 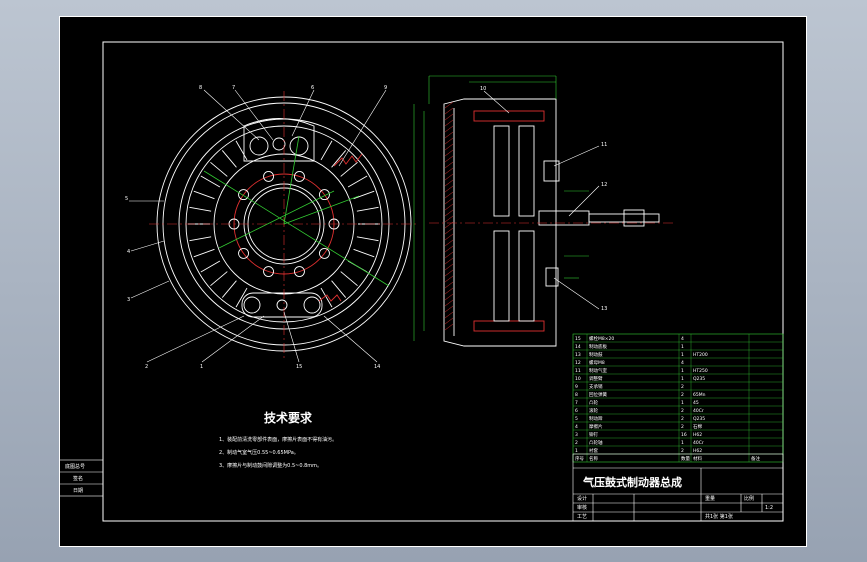 I want to click on tb-scale-label: 比例, so click(x=749, y=498).